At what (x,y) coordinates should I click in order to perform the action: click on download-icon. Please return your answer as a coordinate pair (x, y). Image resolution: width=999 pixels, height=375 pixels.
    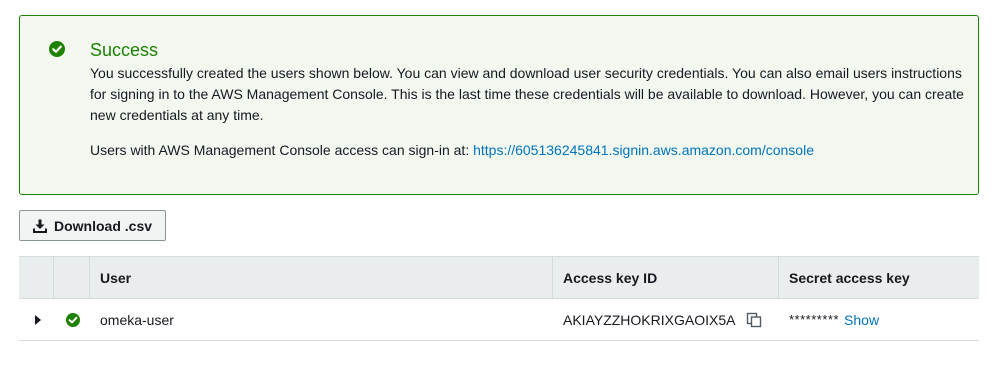
    Looking at the image, I should click on (43, 226).